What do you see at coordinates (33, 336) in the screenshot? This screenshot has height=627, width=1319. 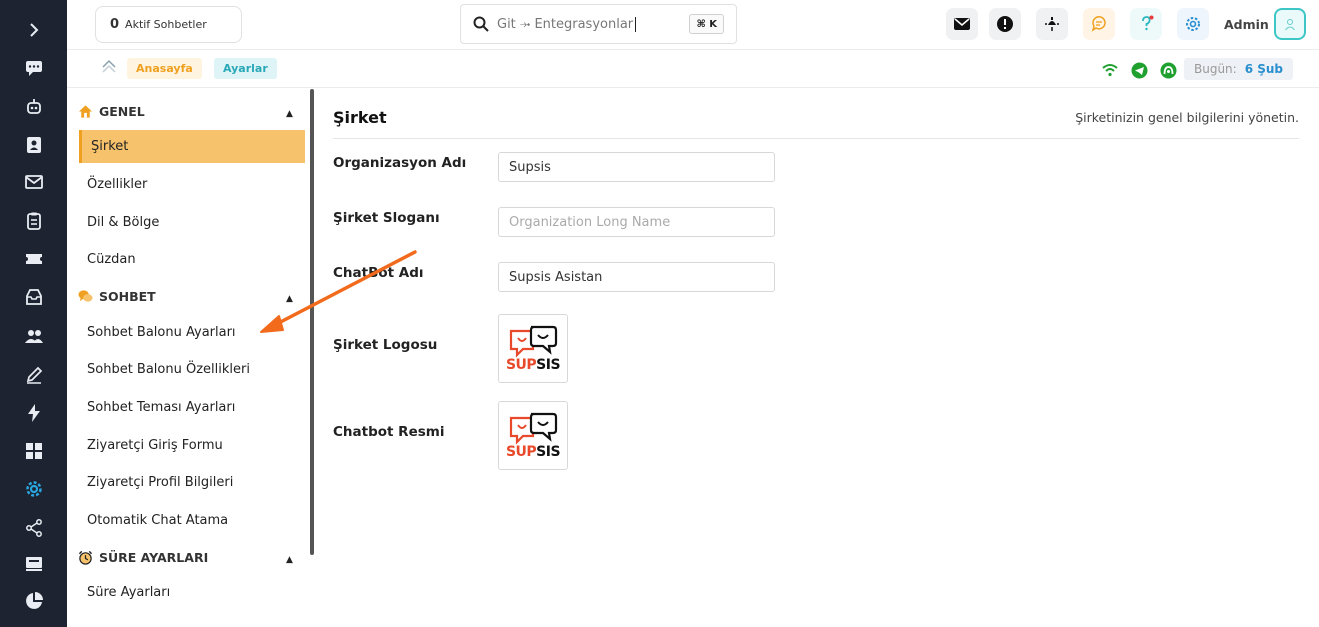 I see `users-icon` at bounding box center [33, 336].